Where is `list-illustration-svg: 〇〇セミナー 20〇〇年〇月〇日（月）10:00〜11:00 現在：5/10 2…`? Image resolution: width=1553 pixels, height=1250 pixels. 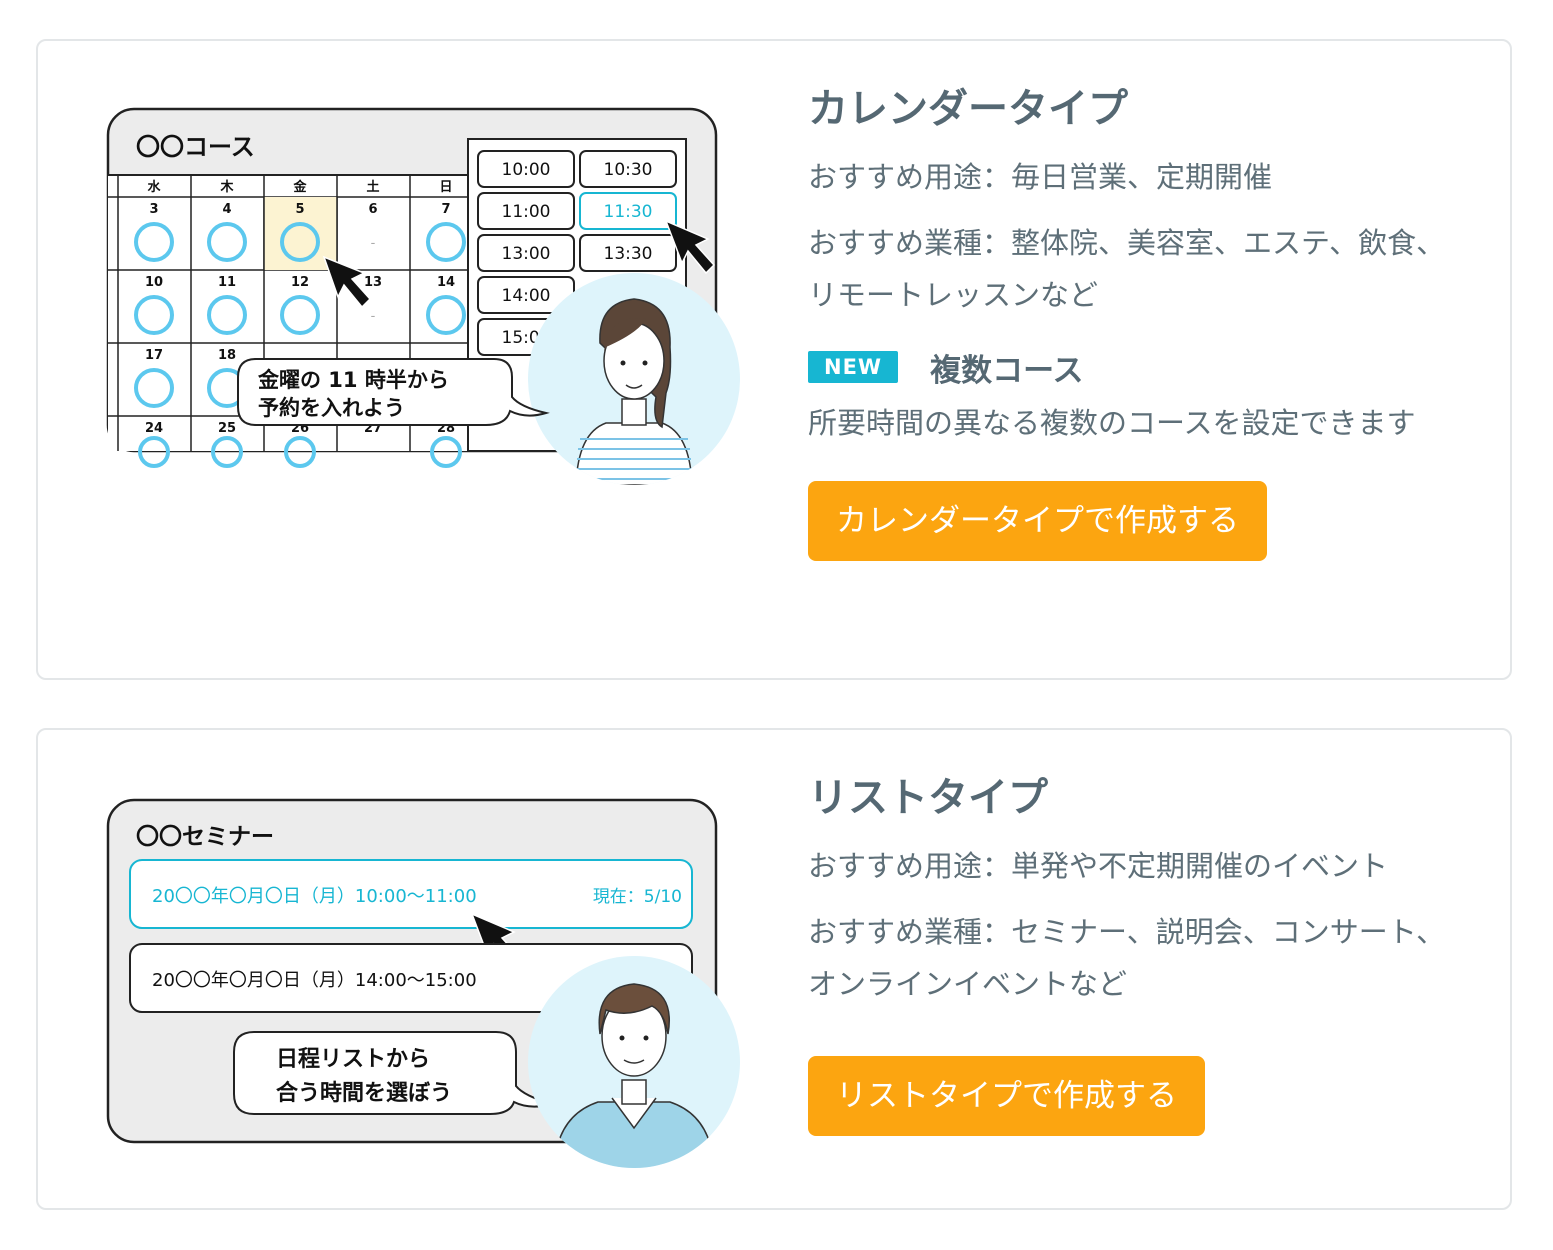
list-illustration-svg: 〇〇セミナー 20〇〇年〇月〇日（月）10:00〜11:00 現在：5/10 2… is located at coordinates (423, 983).